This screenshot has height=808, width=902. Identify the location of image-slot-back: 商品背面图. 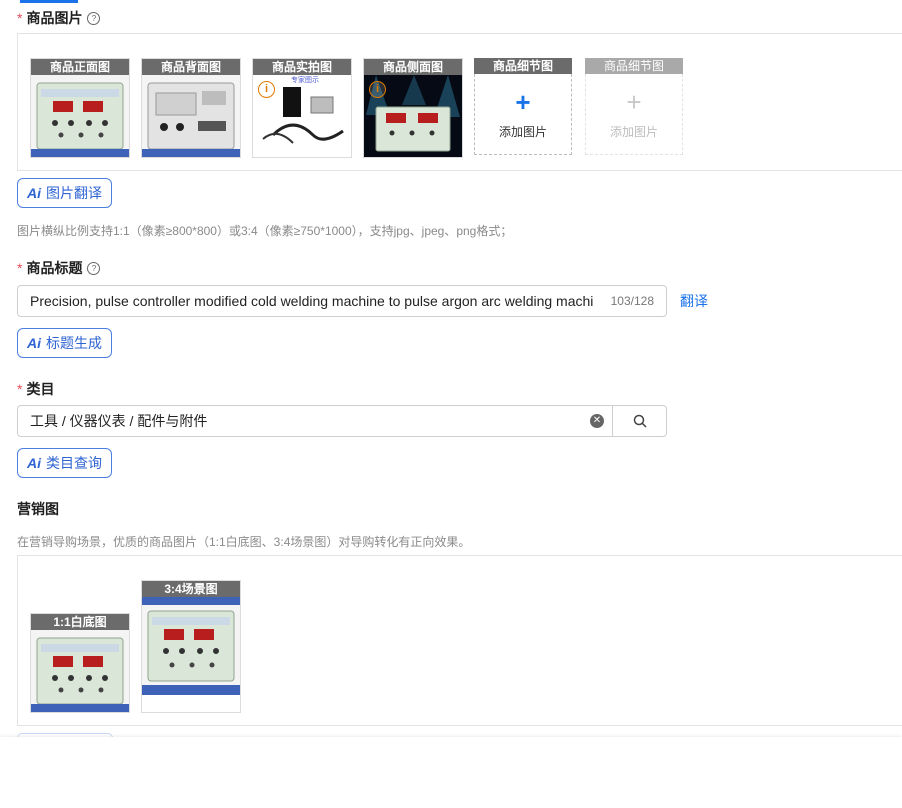
(191, 108).